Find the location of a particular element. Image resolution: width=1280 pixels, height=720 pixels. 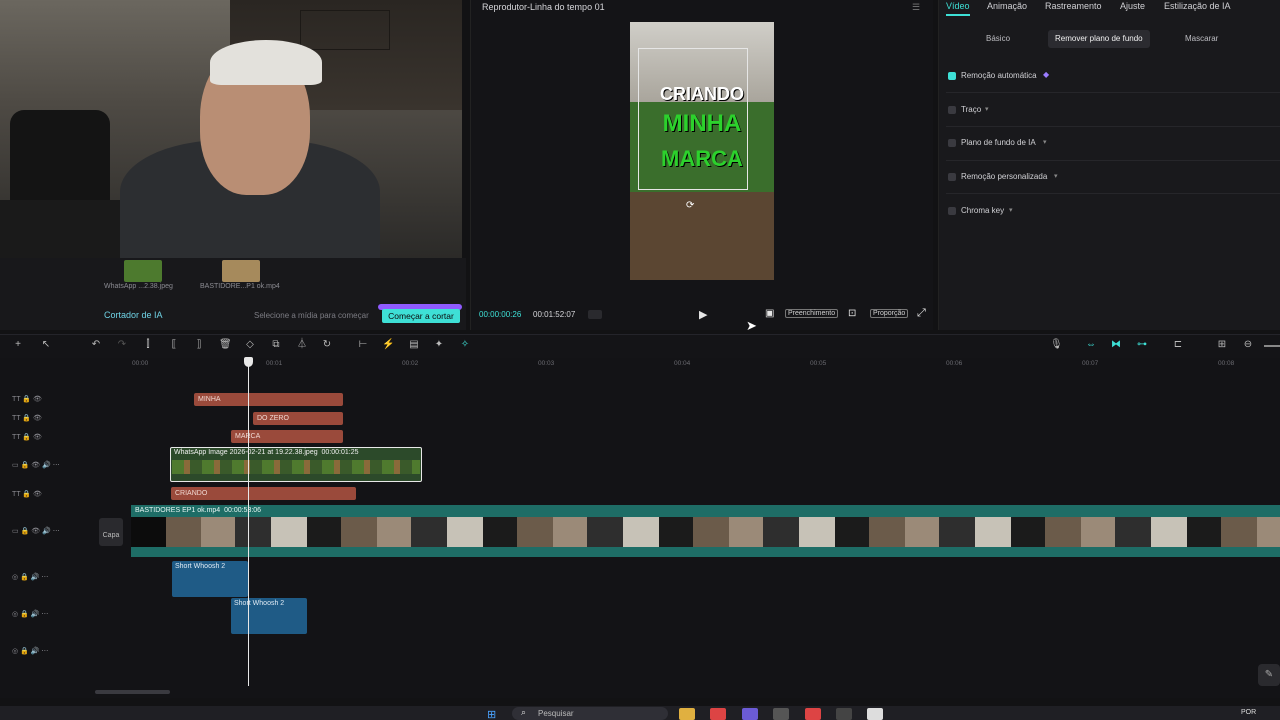

play-icon: ▶ is located at coordinates (703, 314).